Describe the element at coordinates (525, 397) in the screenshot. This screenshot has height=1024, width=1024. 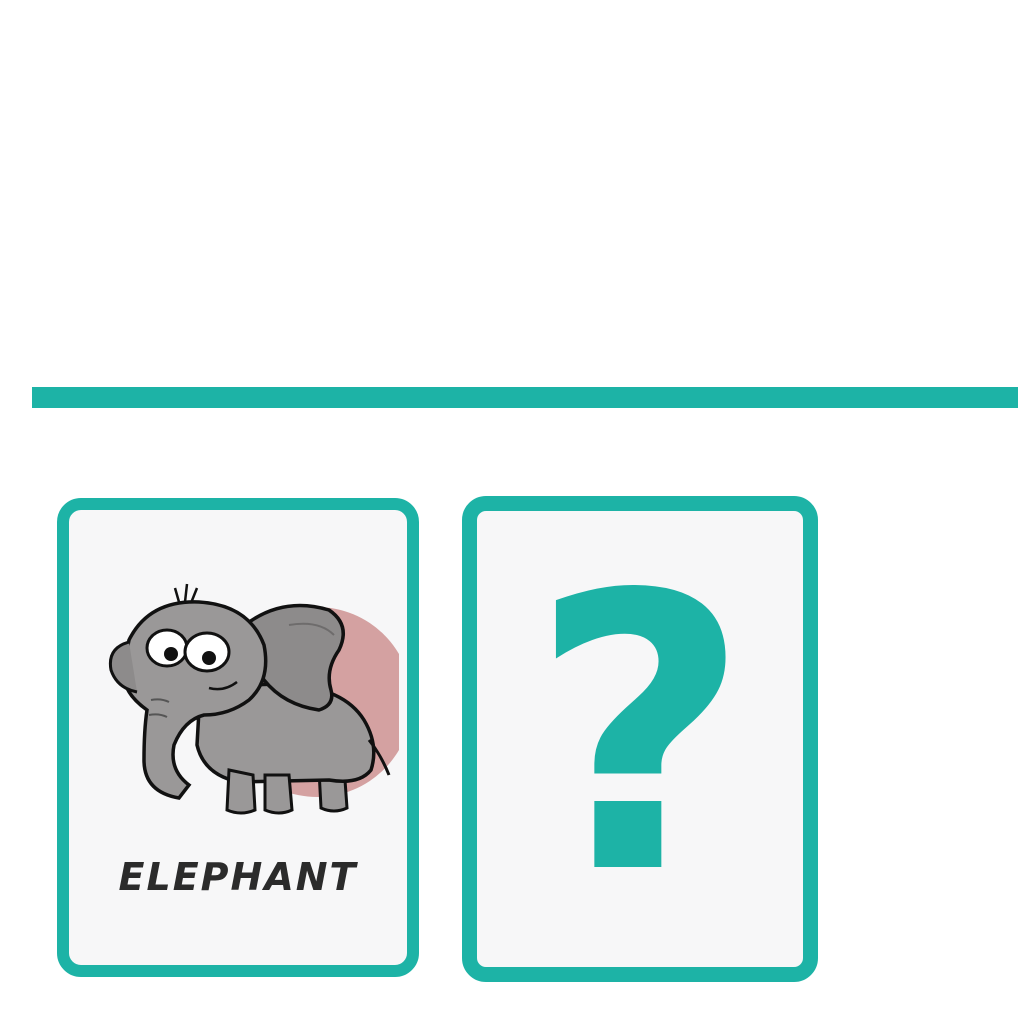
I see `divider-line` at that location.